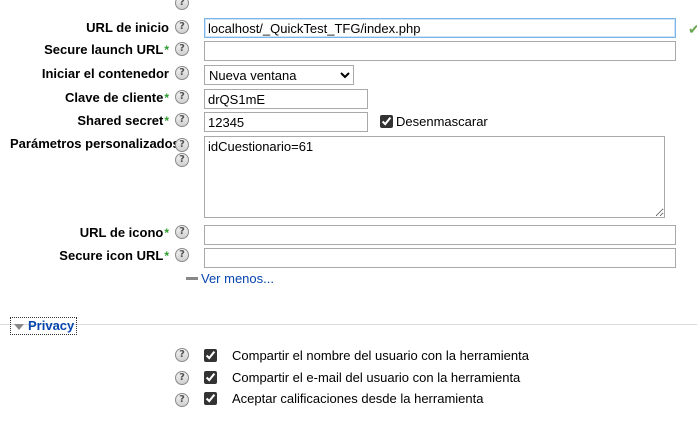 The height and width of the screenshot is (425, 697). Describe the element at coordinates (105, 73) in the screenshot. I see `contenedor-label: Iniciar el contenedor` at that location.